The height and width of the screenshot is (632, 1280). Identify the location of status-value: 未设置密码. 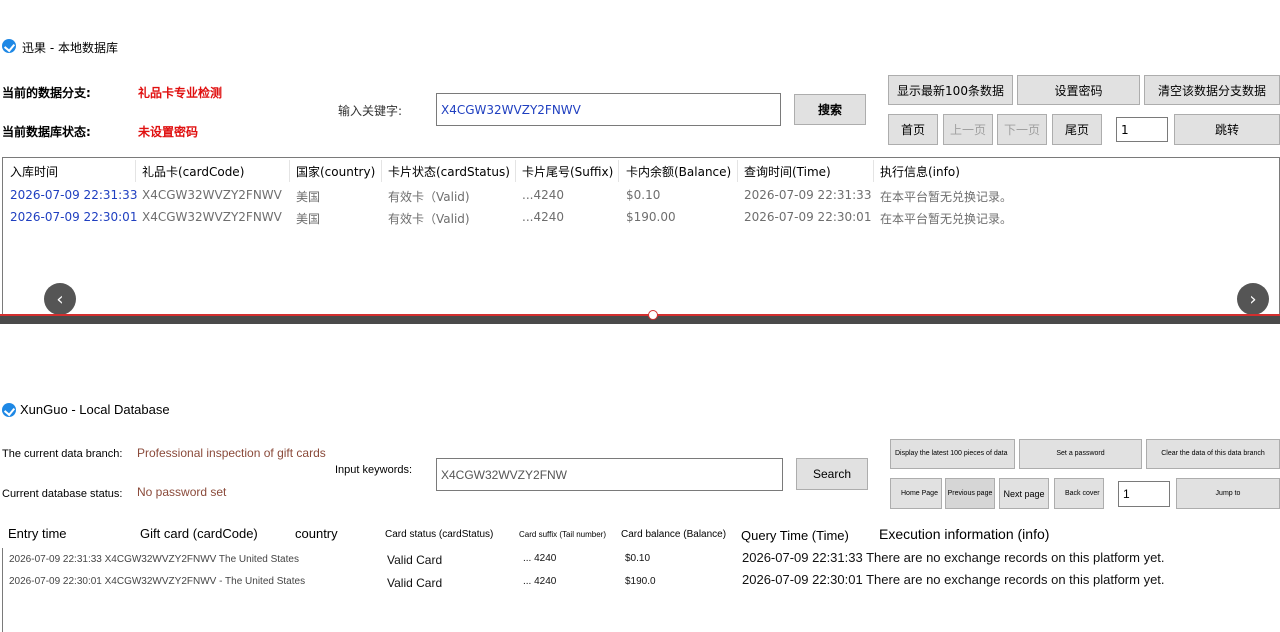
(168, 132).